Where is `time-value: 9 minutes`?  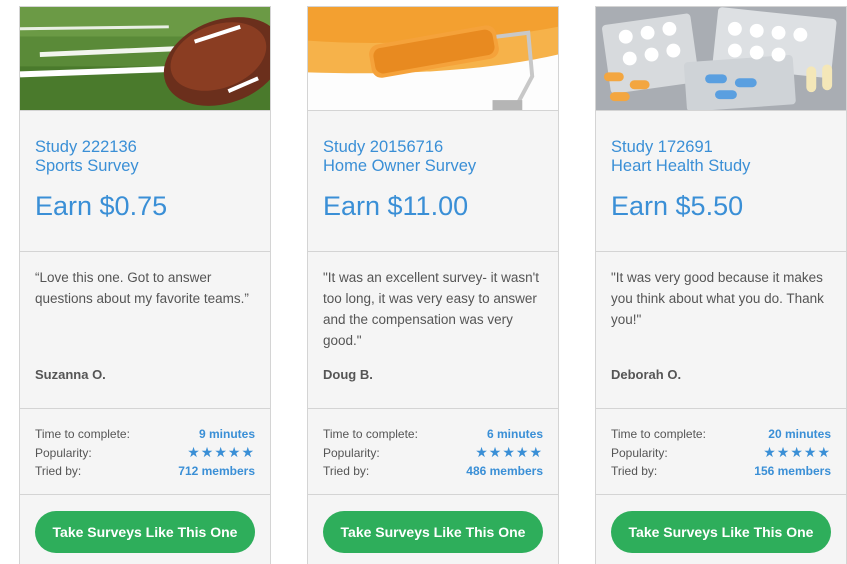
time-value: 9 minutes is located at coordinates (226, 434).